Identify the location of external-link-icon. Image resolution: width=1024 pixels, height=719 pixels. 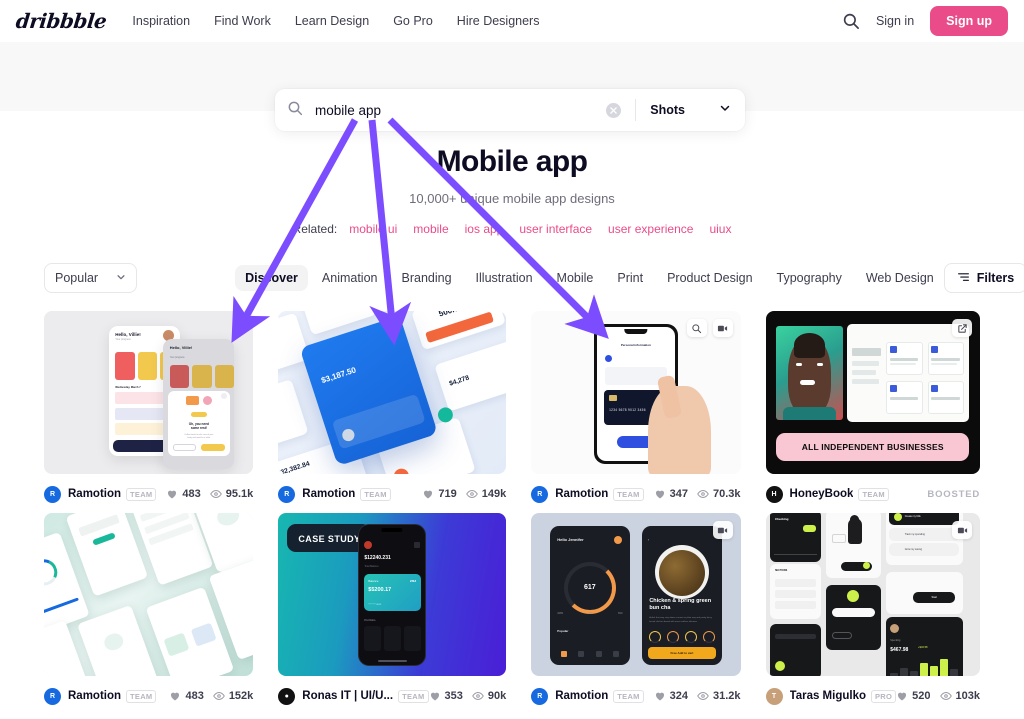
(962, 328).